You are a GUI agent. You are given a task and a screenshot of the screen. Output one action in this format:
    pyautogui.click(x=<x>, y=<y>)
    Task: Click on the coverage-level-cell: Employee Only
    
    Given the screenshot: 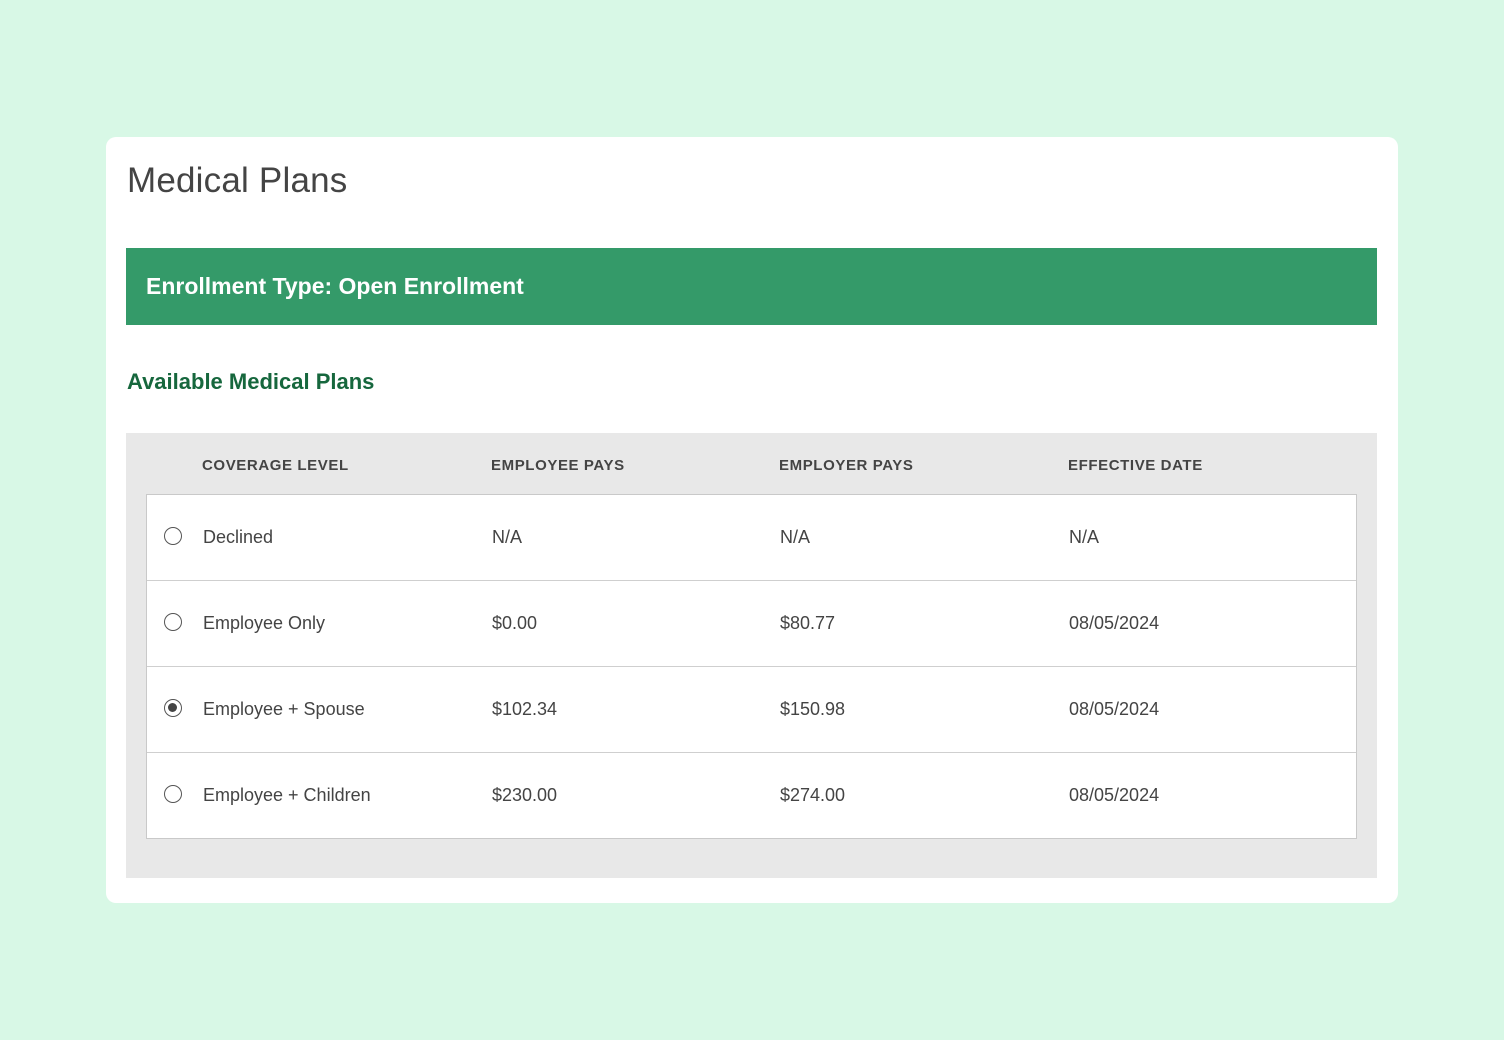 What is the action you would take?
    pyautogui.click(x=264, y=623)
    